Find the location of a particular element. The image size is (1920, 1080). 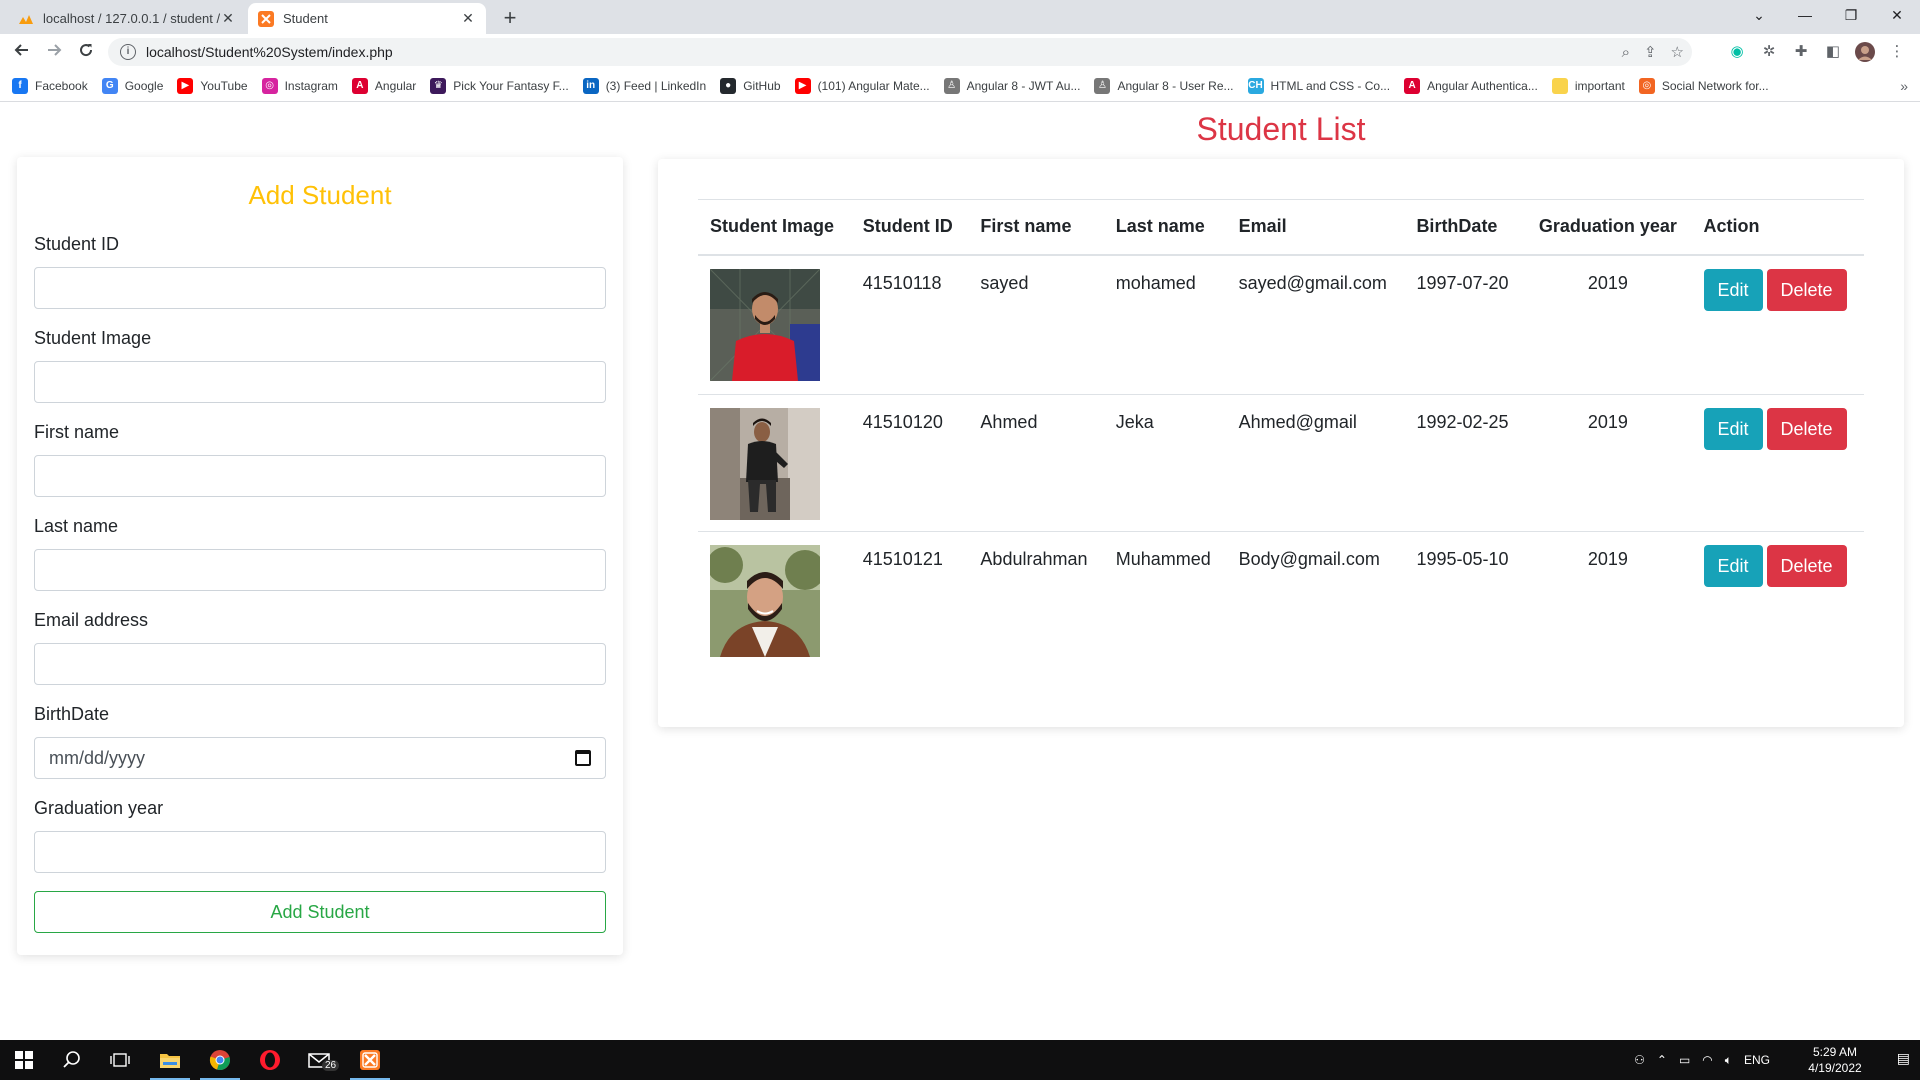

student-photo-cell is located at coordinates (774, 463).